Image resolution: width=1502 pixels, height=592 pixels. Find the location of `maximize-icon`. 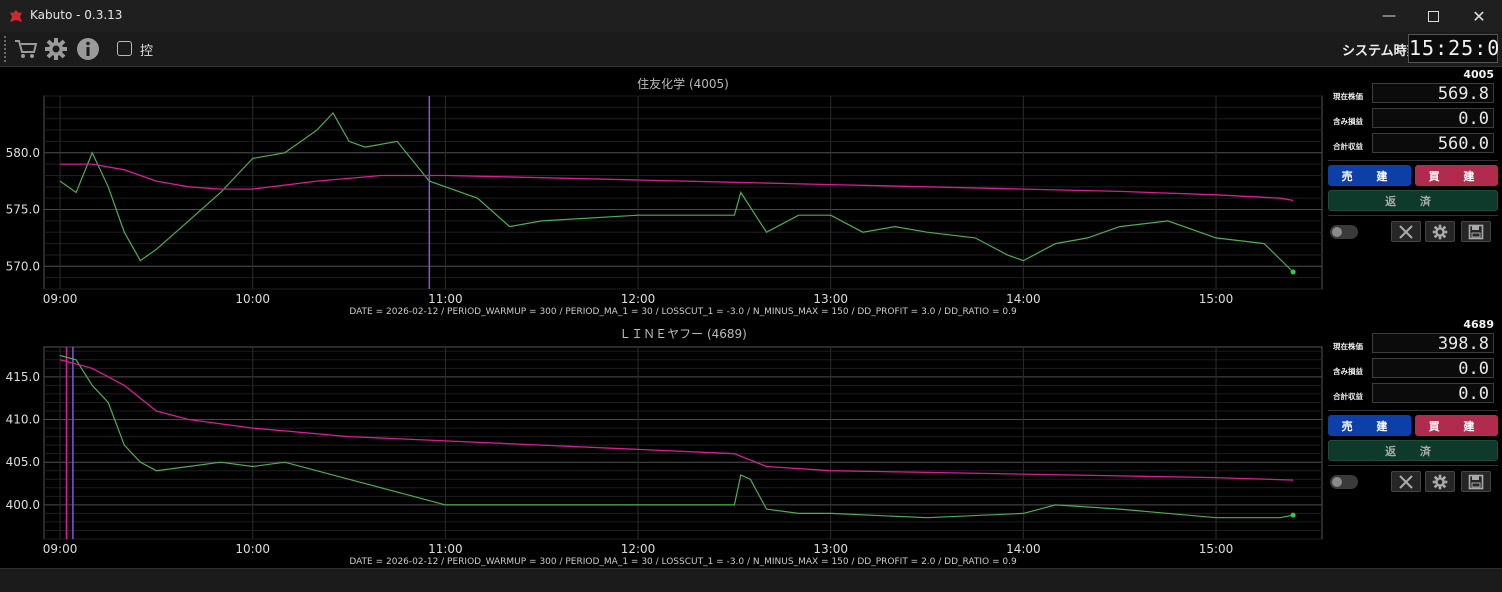

maximize-icon is located at coordinates (1433, 16).